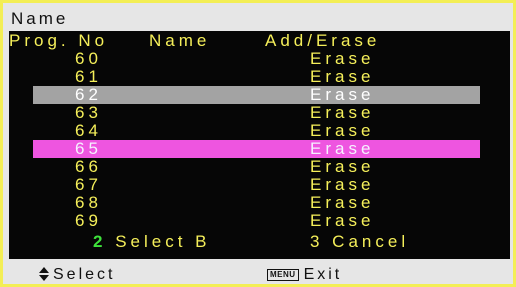 This screenshot has height=287, width=516. Describe the element at coordinates (259, 113) in the screenshot. I see `program-row-63: 63 Erase` at that location.